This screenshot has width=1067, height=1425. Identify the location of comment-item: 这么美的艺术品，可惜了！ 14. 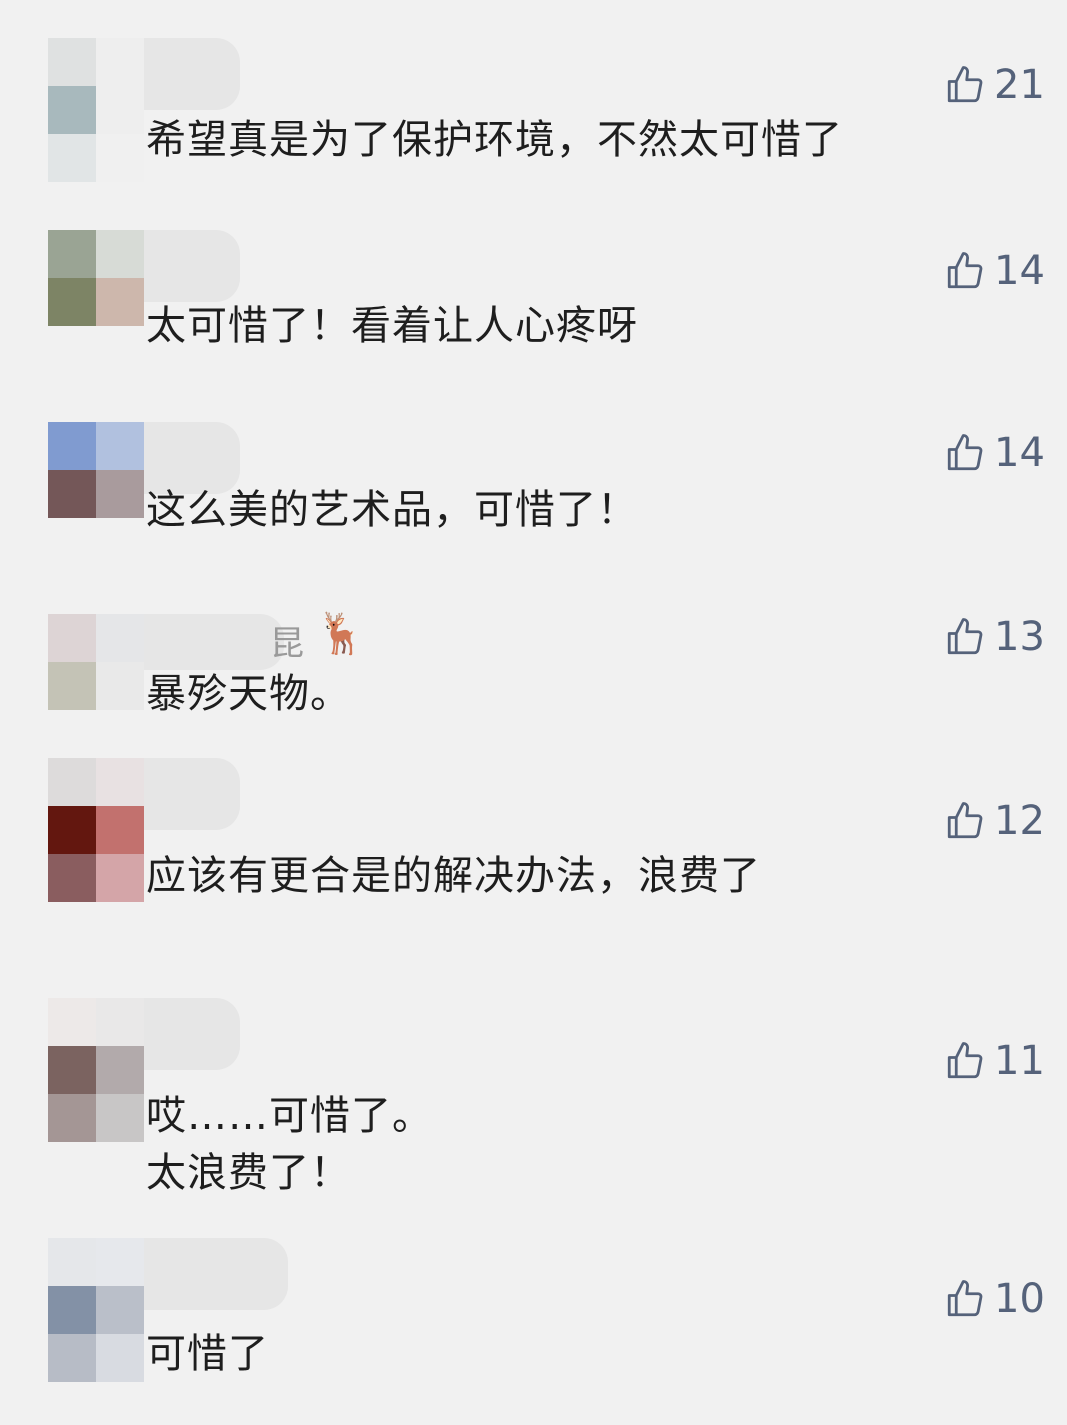
(533, 494).